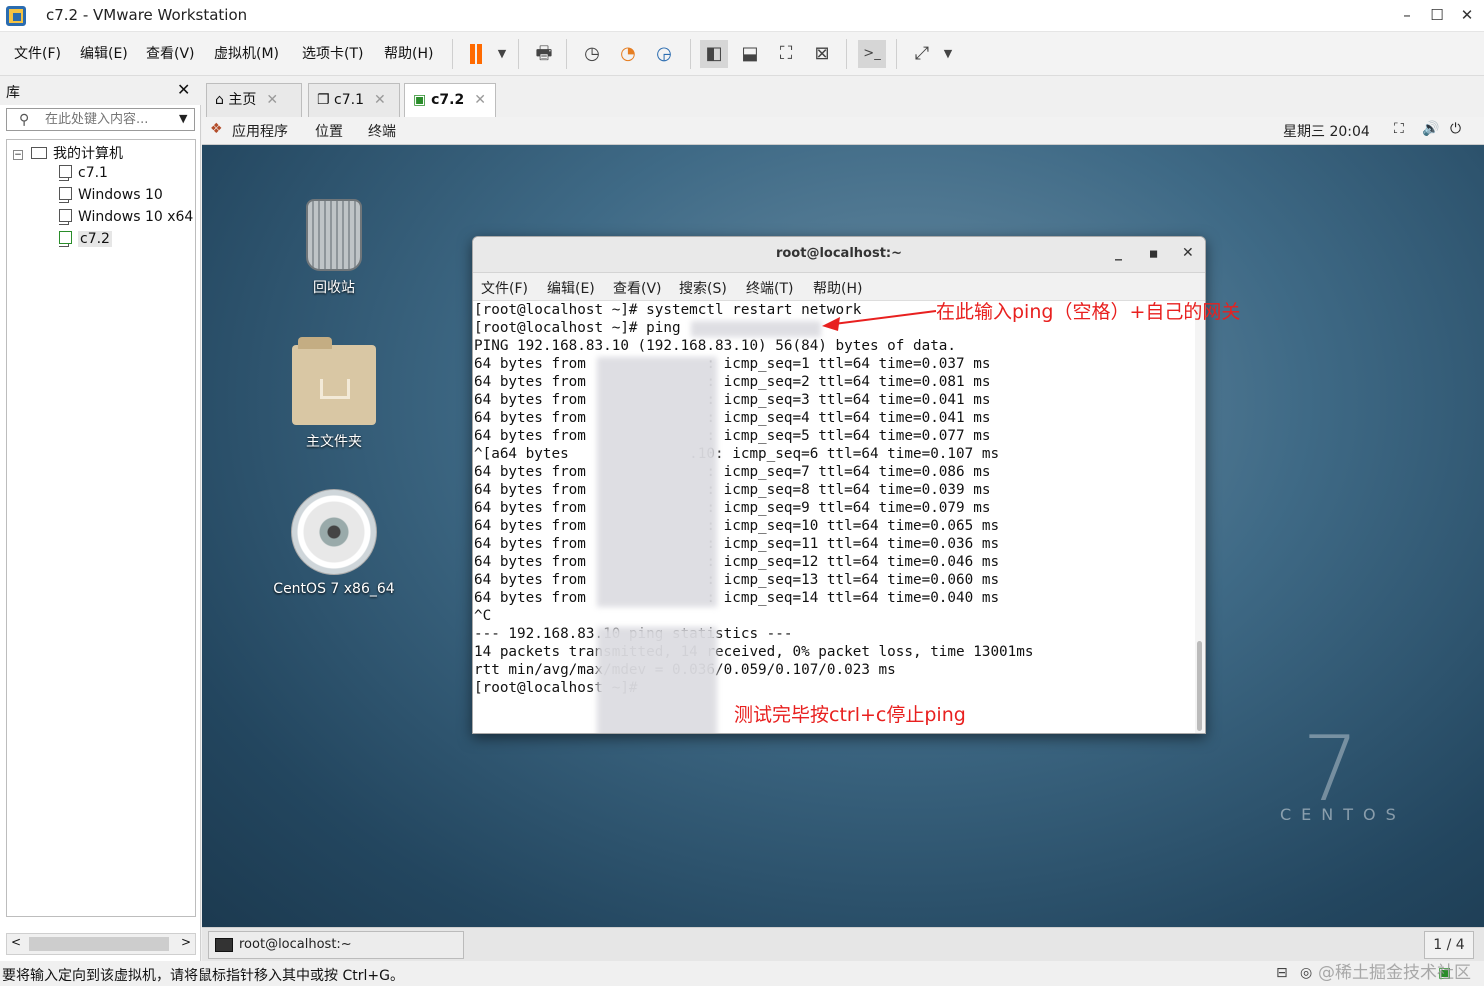 Image resolution: width=1484 pixels, height=986 pixels. What do you see at coordinates (109, 119) in the screenshot?
I see `library-search-input` at bounding box center [109, 119].